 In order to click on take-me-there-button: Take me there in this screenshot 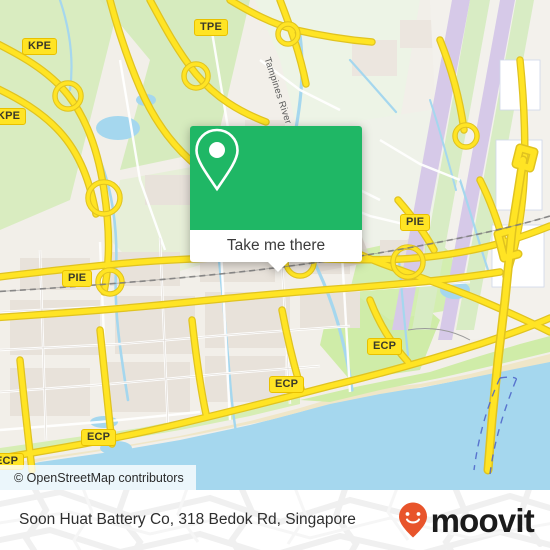, I will do `click(276, 246)`.